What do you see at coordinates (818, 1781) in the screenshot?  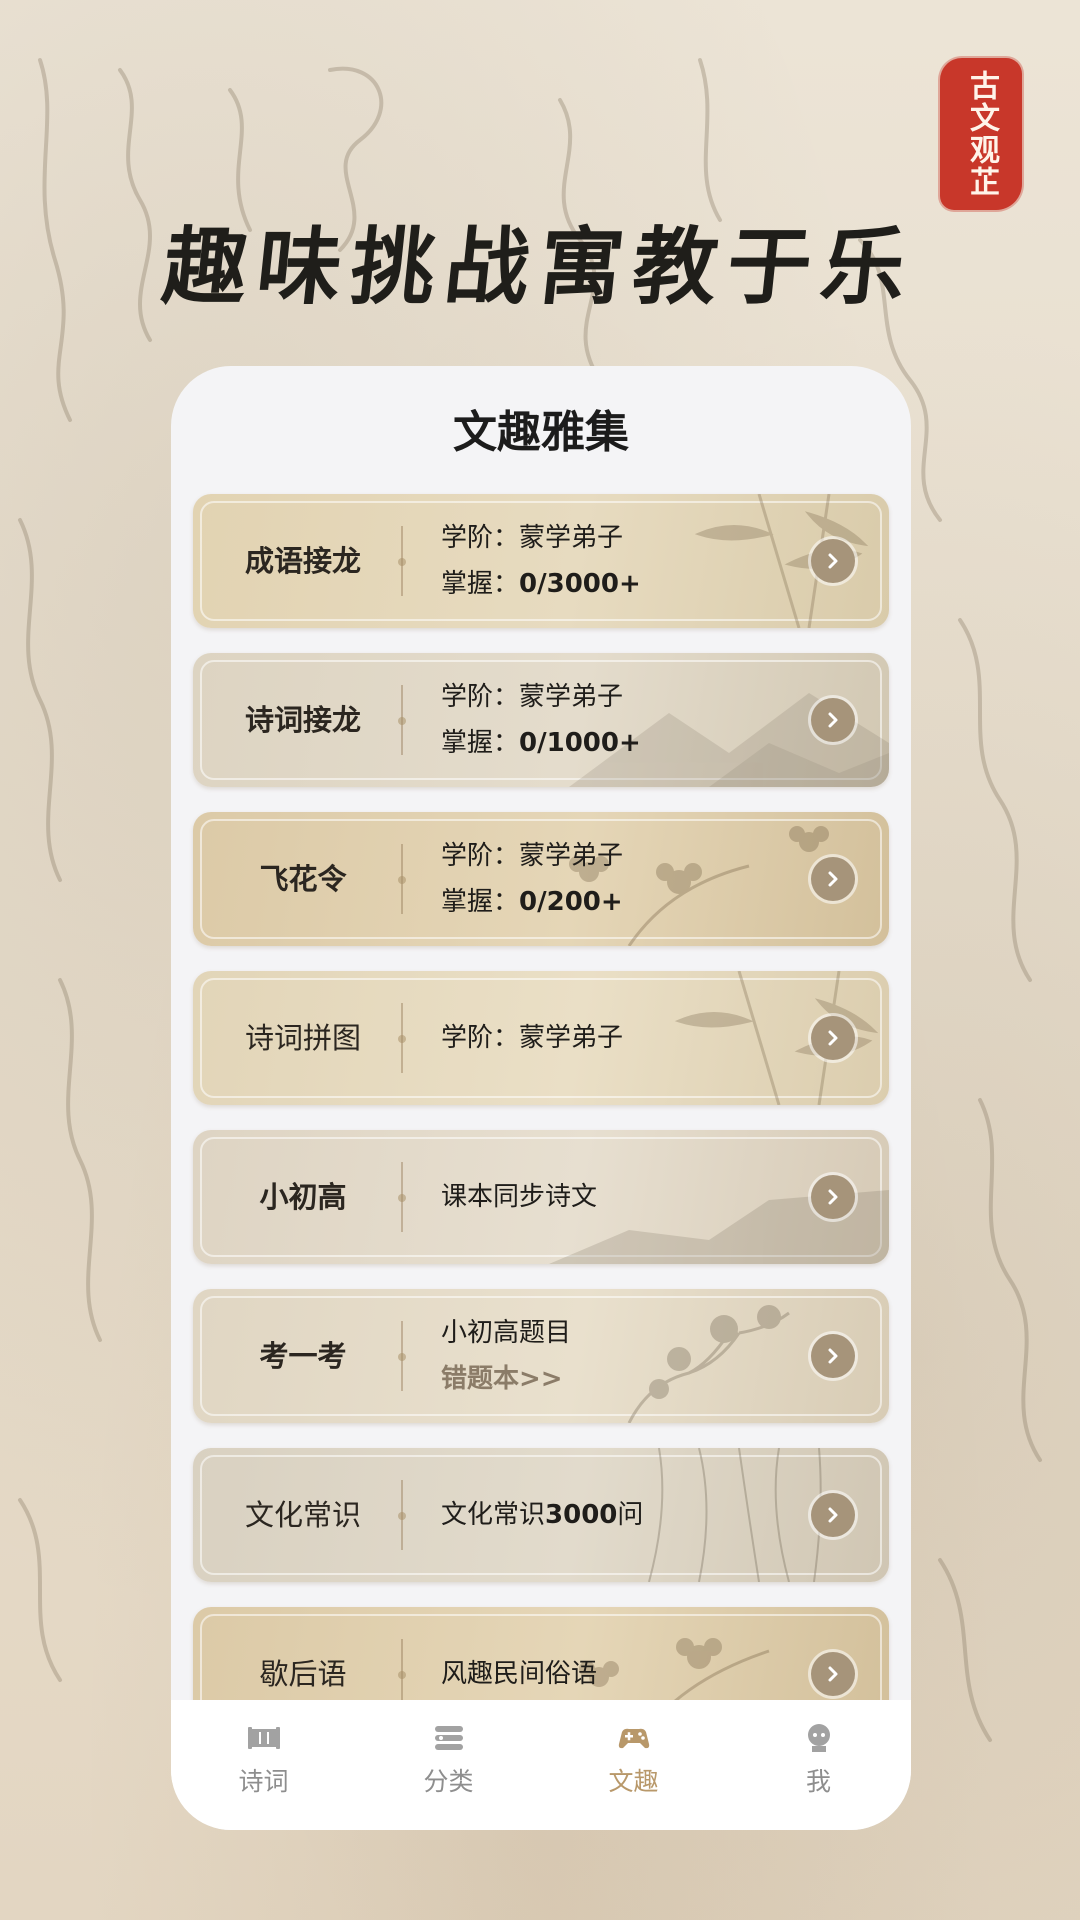 I see `tab-label: 我` at bounding box center [818, 1781].